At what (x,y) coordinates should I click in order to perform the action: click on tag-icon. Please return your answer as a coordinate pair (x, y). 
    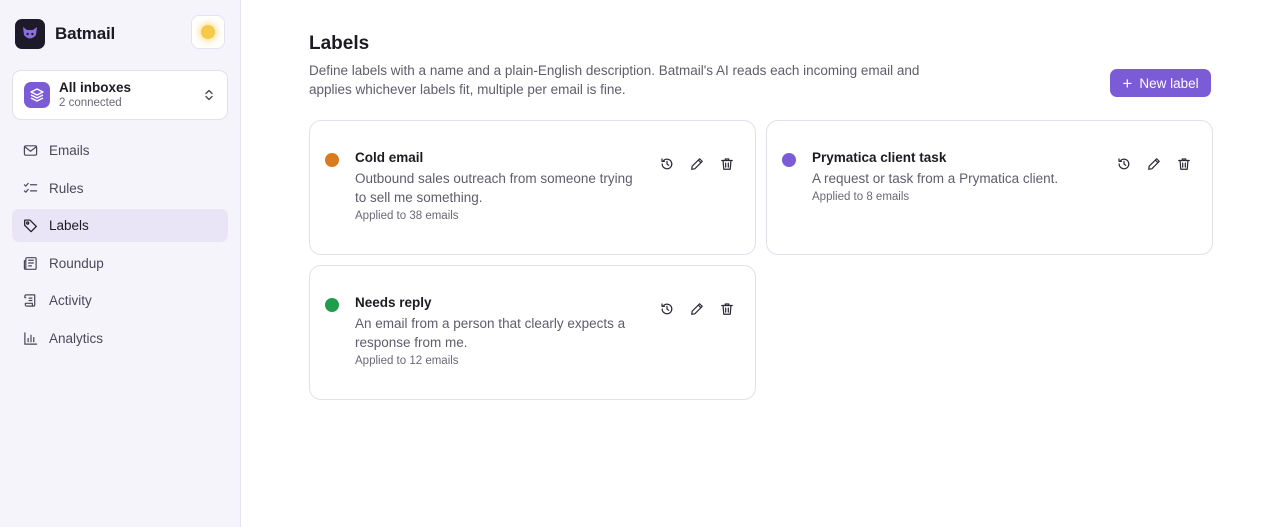
    Looking at the image, I should click on (30, 226).